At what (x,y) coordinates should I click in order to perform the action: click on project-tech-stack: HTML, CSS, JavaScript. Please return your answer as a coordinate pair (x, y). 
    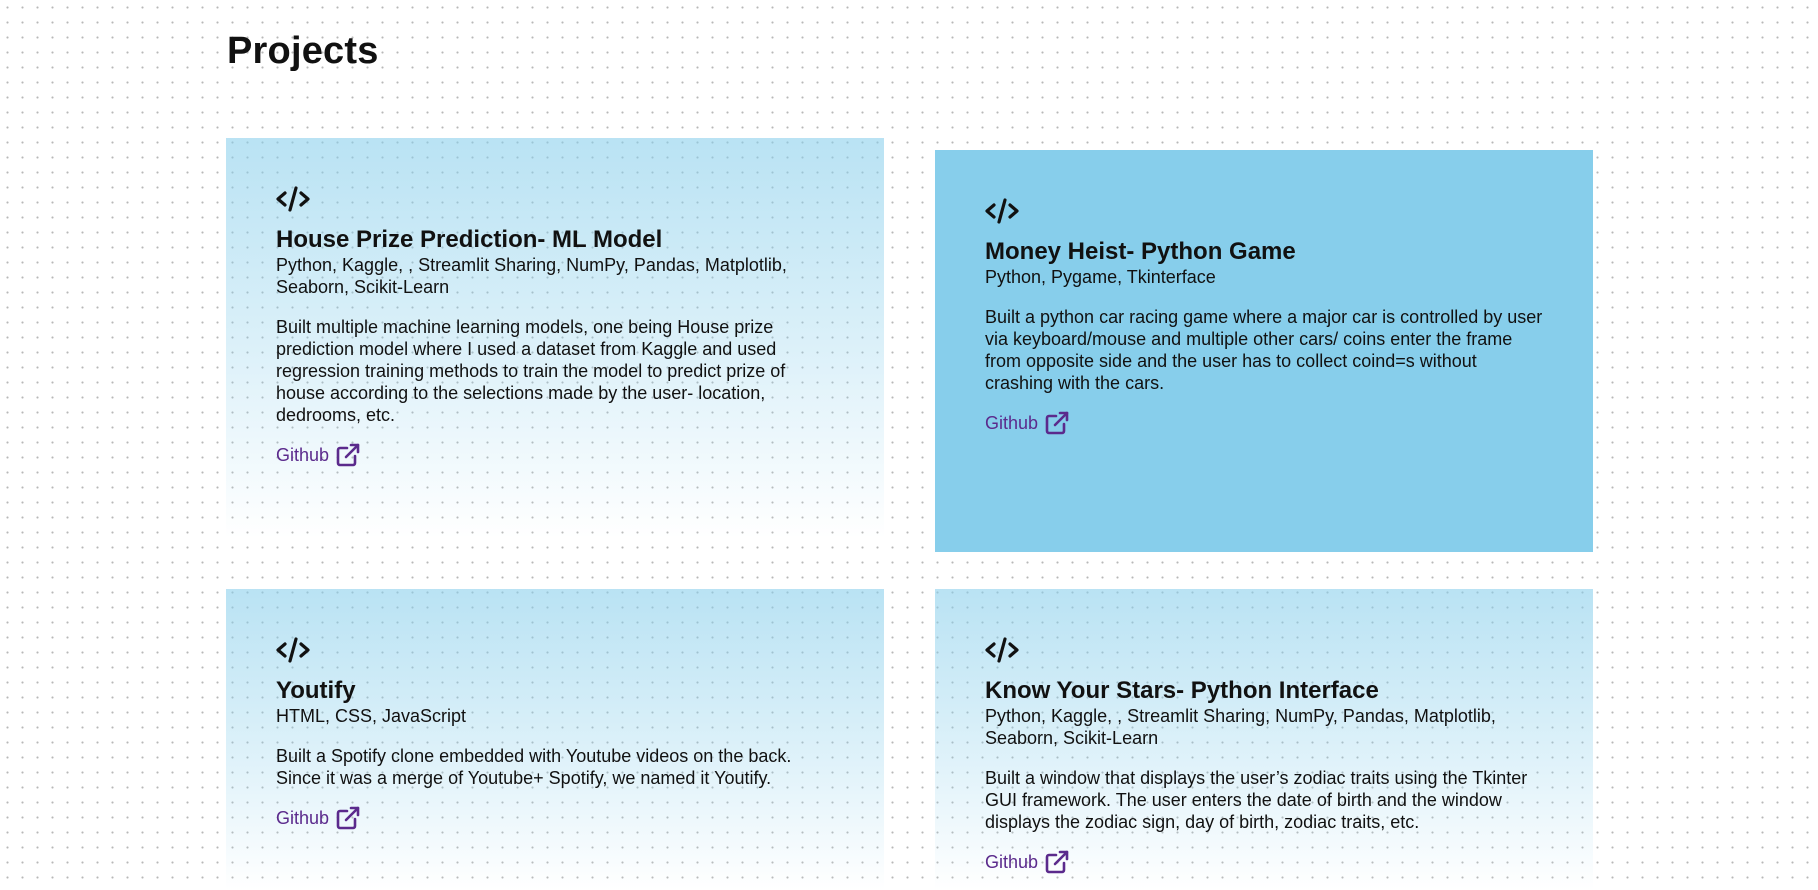
    Looking at the image, I should click on (371, 716).